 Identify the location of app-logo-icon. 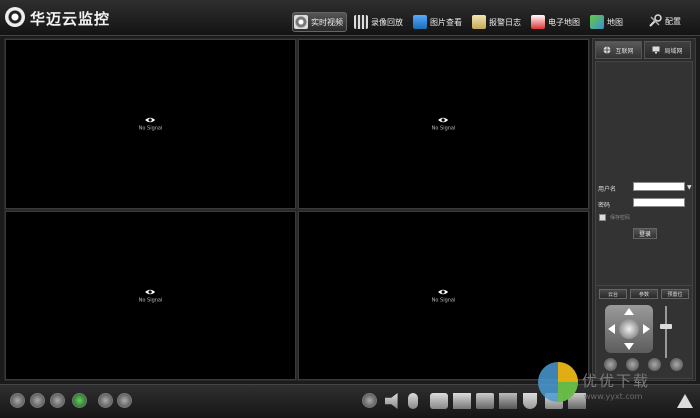
(15, 17).